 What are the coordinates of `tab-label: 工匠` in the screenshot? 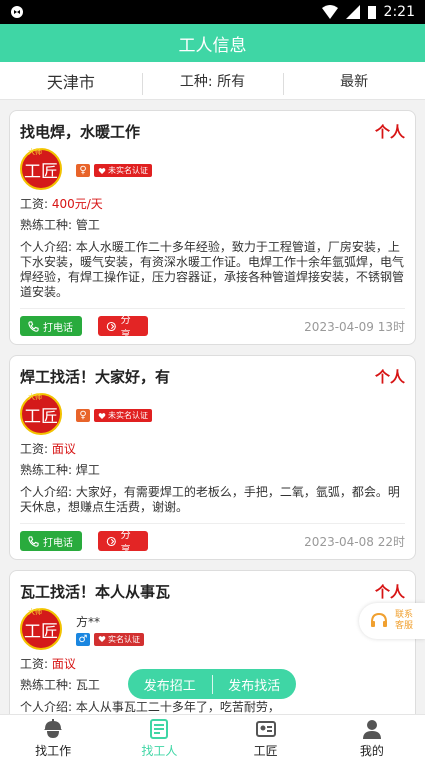 It's located at (265, 750).